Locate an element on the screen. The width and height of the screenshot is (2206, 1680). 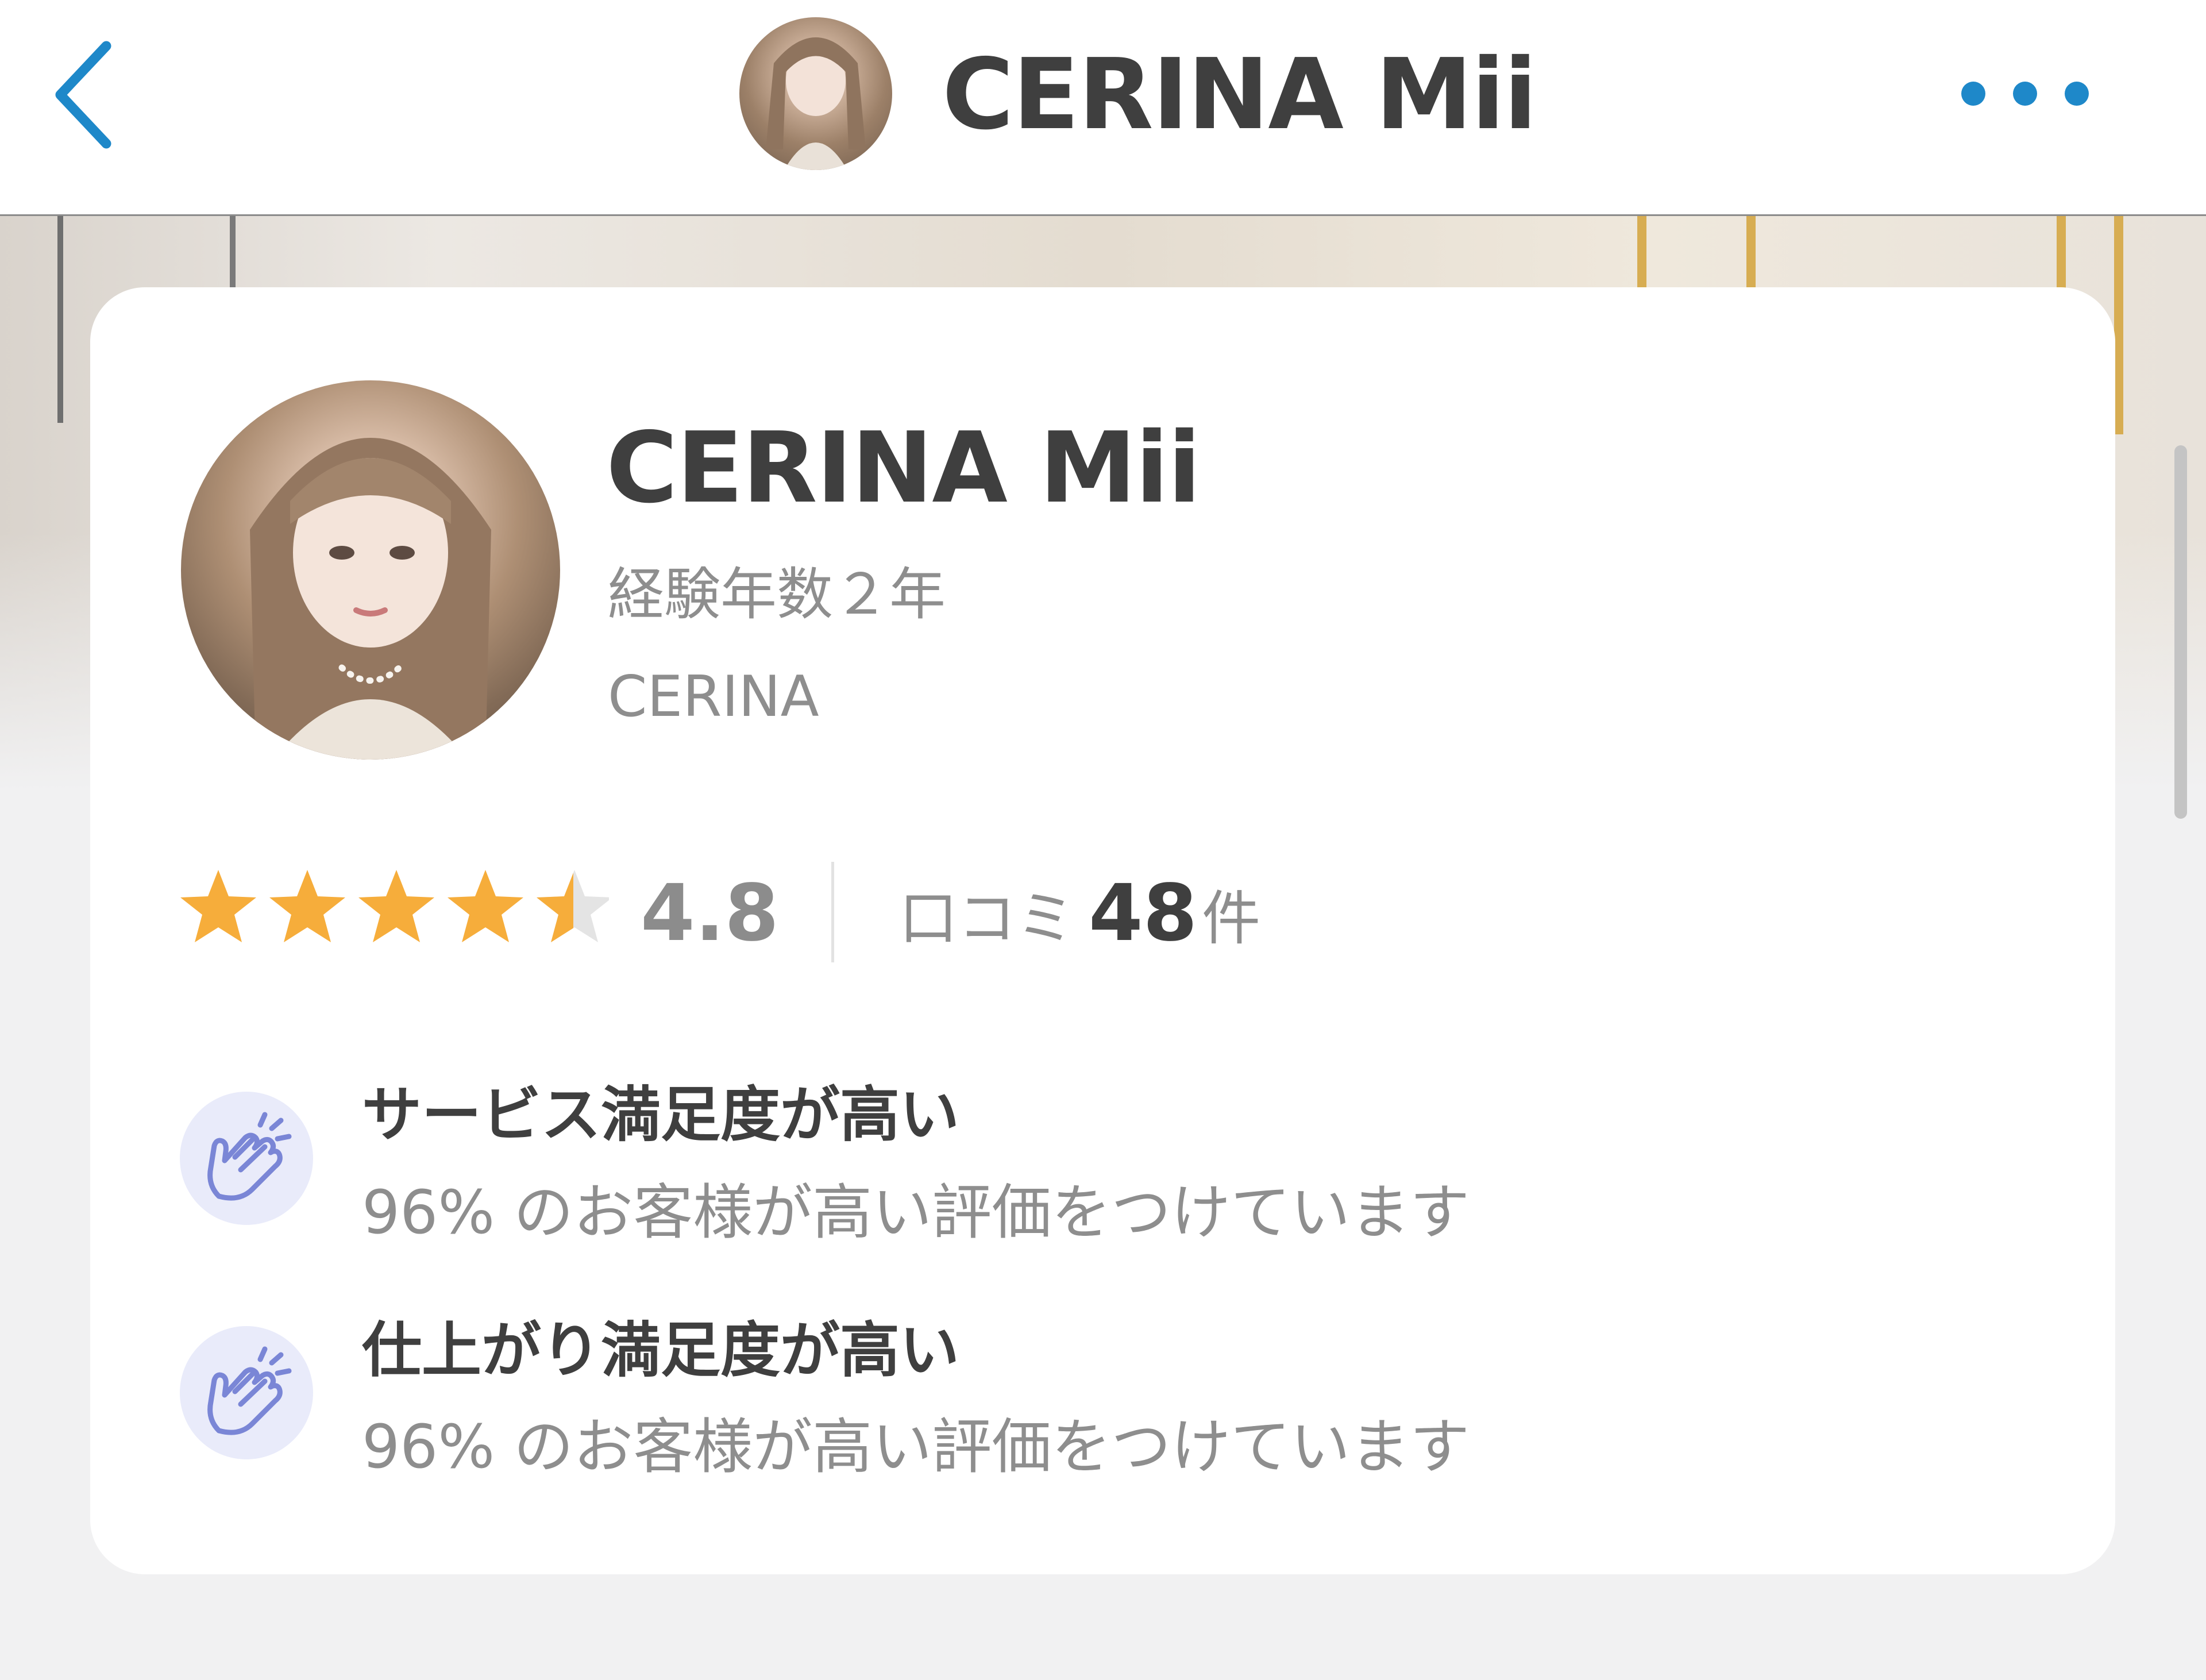
star-rating is located at coordinates (395, 910).